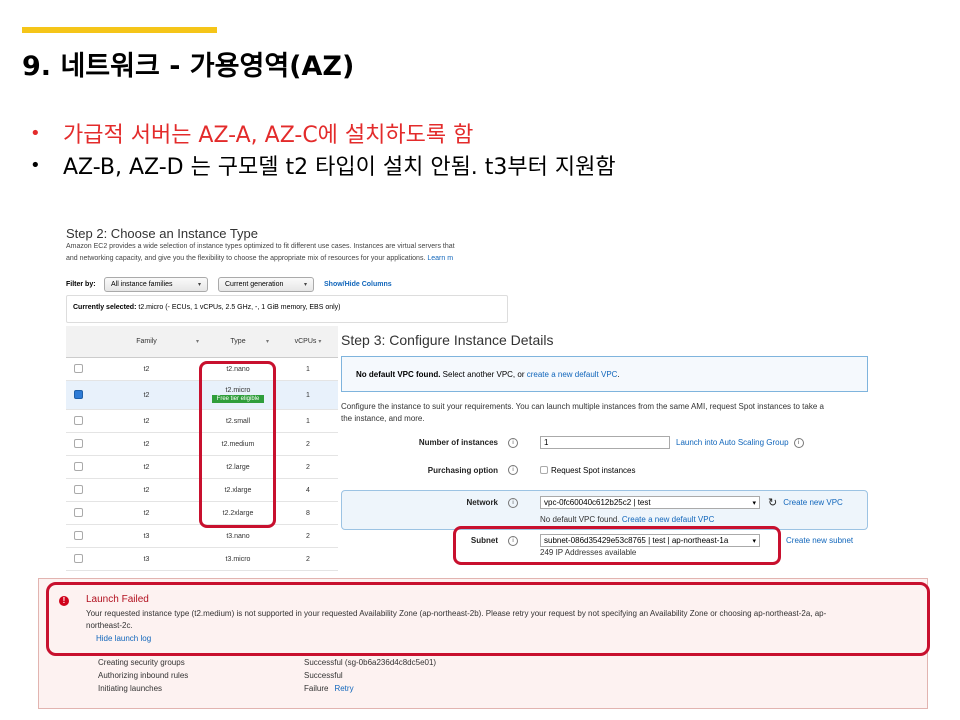  I want to click on network-label: Network, so click(482, 502).